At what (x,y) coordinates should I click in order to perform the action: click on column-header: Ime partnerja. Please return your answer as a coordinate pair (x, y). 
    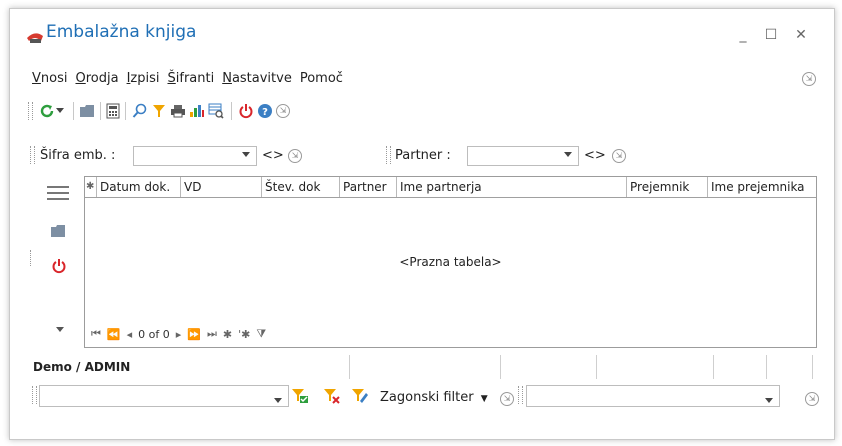
    Looking at the image, I should click on (512, 187).